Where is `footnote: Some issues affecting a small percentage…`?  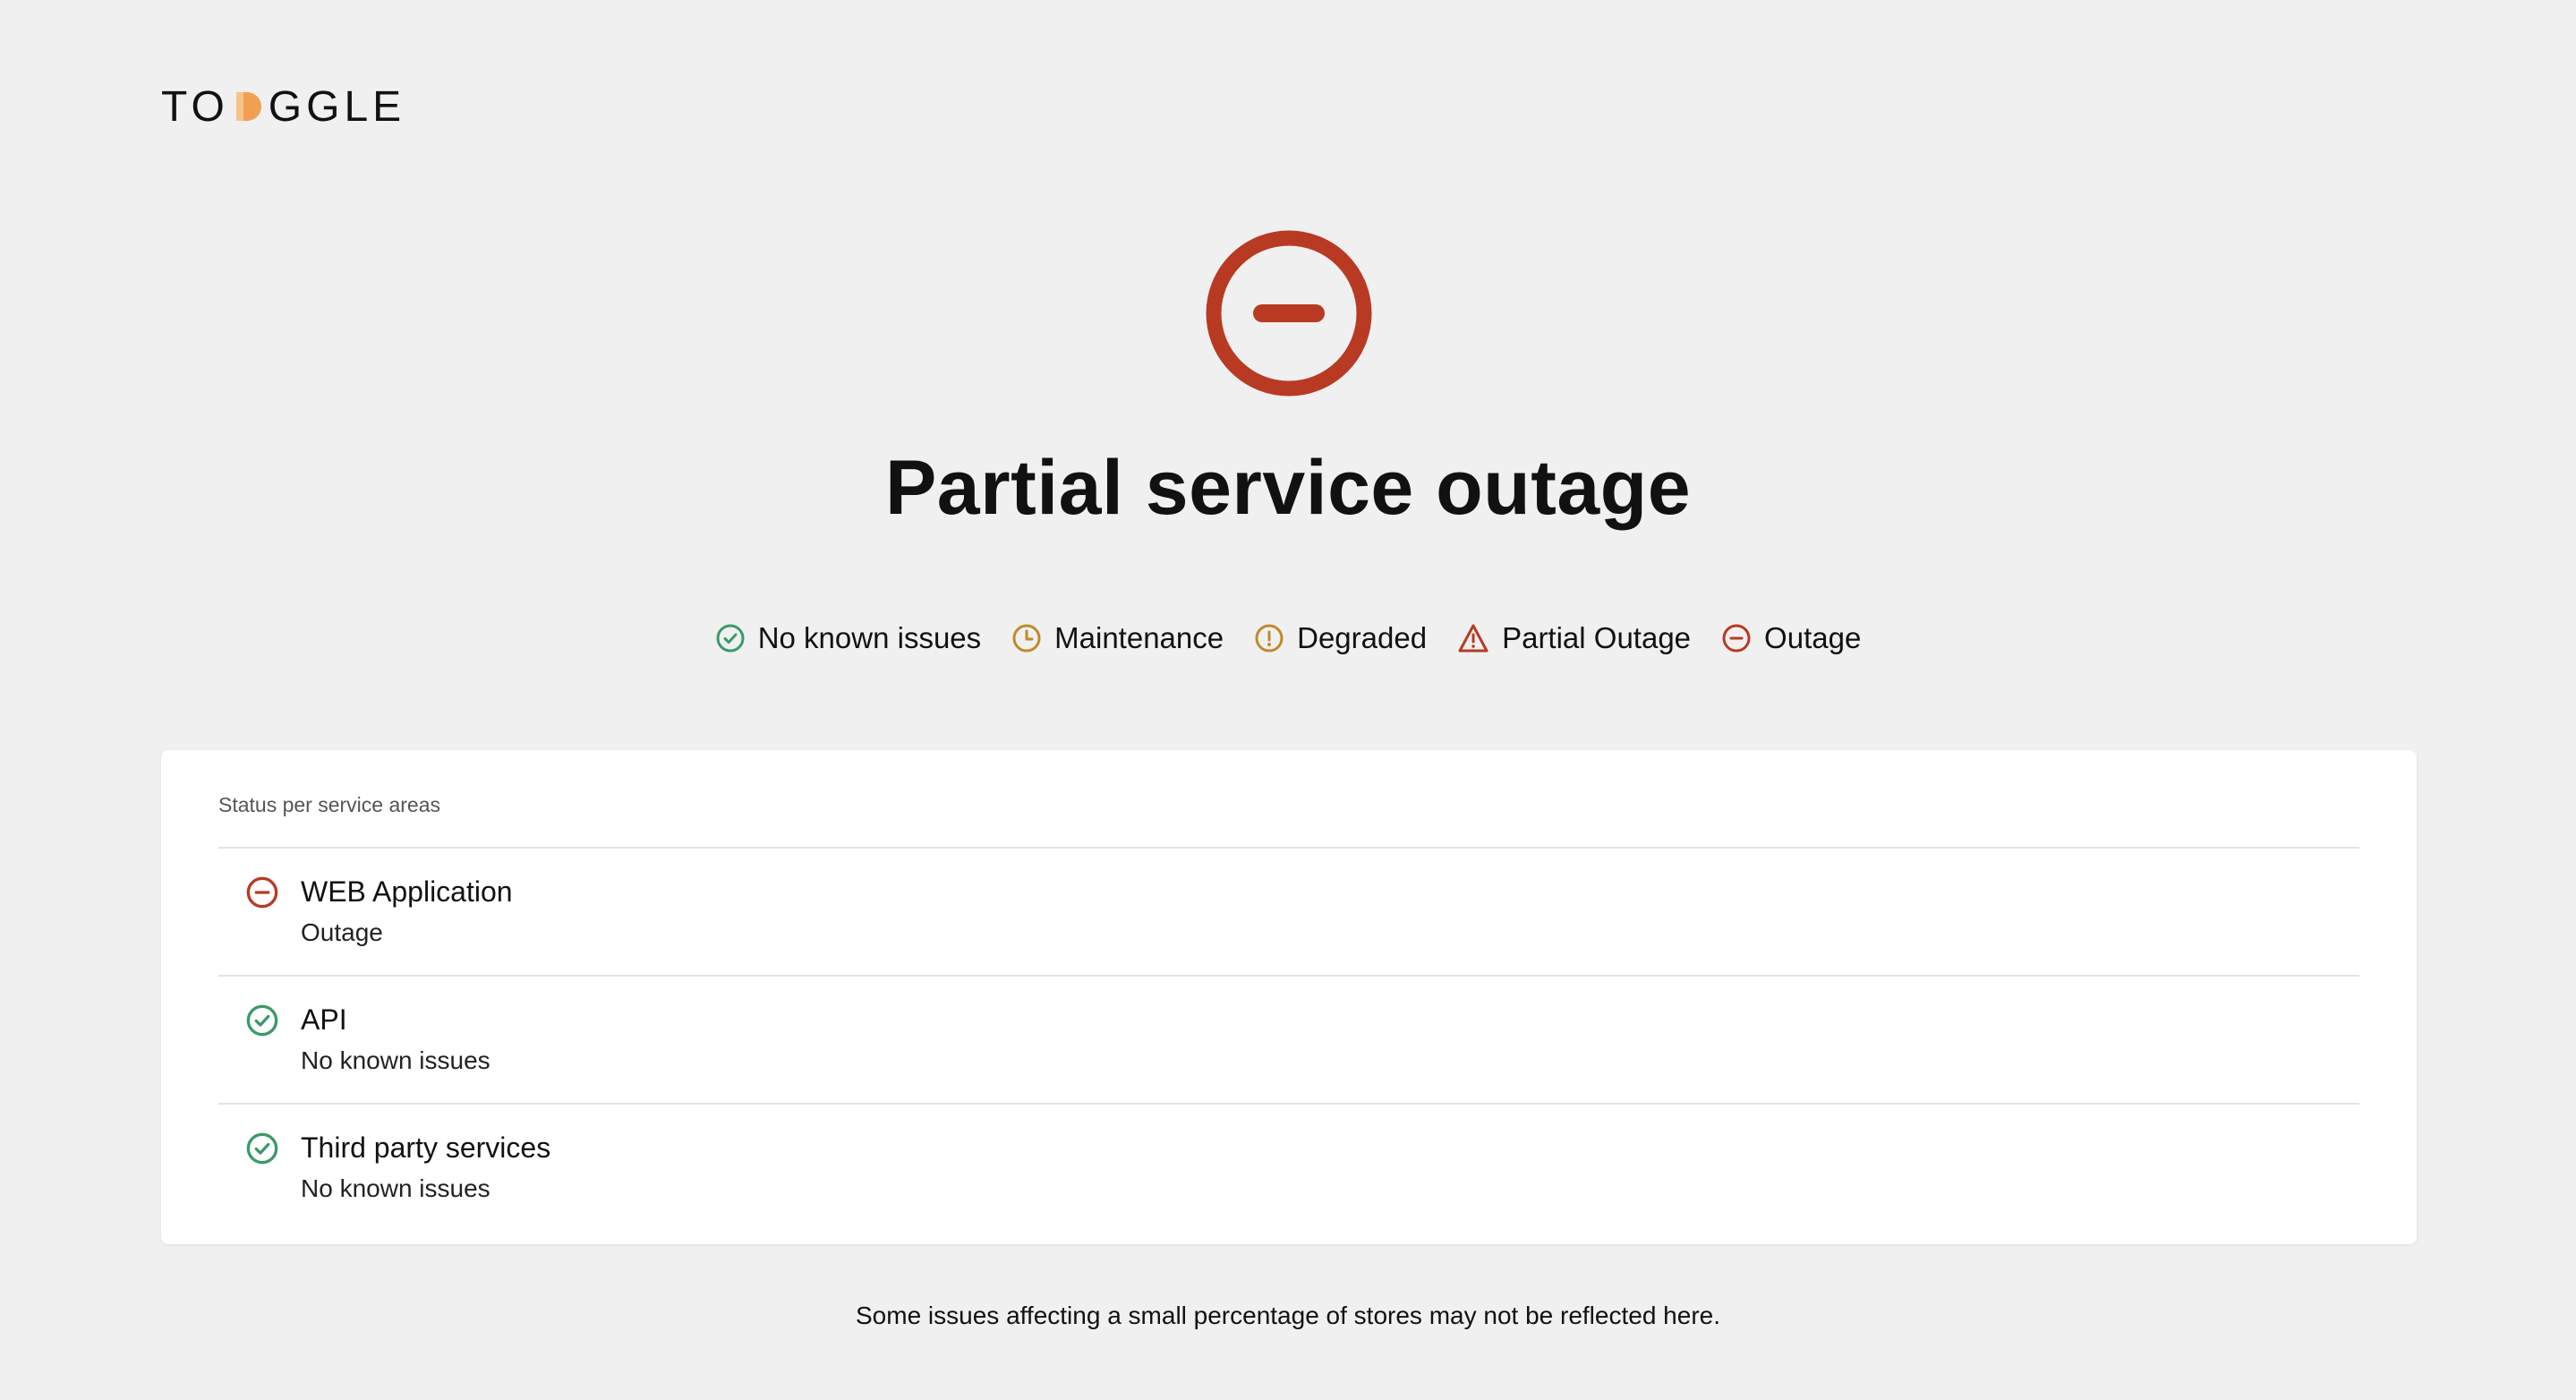 footnote: Some issues affecting a small percentage… is located at coordinates (1288, 1315).